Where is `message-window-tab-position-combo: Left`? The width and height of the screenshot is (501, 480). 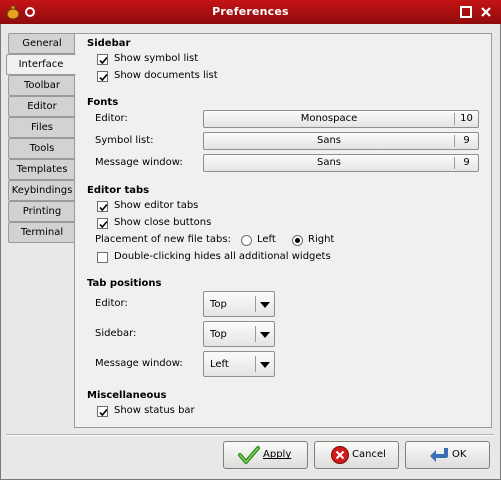
message-window-tab-position-combo: Left is located at coordinates (239, 364).